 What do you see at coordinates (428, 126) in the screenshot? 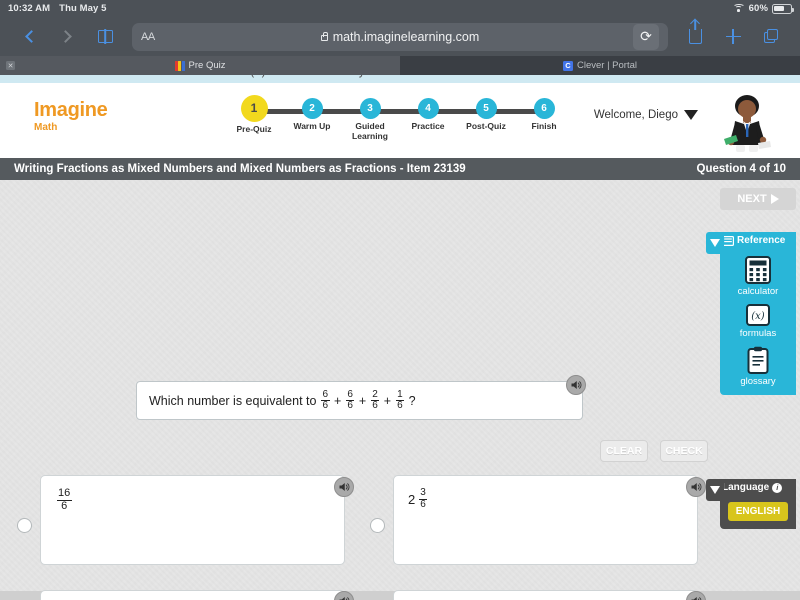
I see `step-label: Practice` at bounding box center [428, 126].